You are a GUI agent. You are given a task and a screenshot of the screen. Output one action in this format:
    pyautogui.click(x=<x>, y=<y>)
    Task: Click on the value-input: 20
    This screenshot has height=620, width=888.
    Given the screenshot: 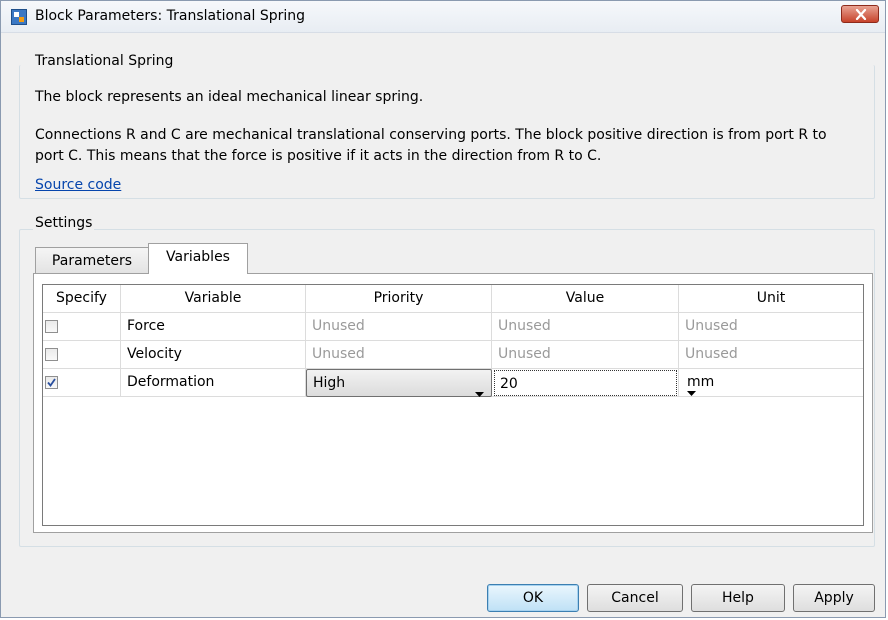 What is the action you would take?
    pyautogui.click(x=585, y=383)
    